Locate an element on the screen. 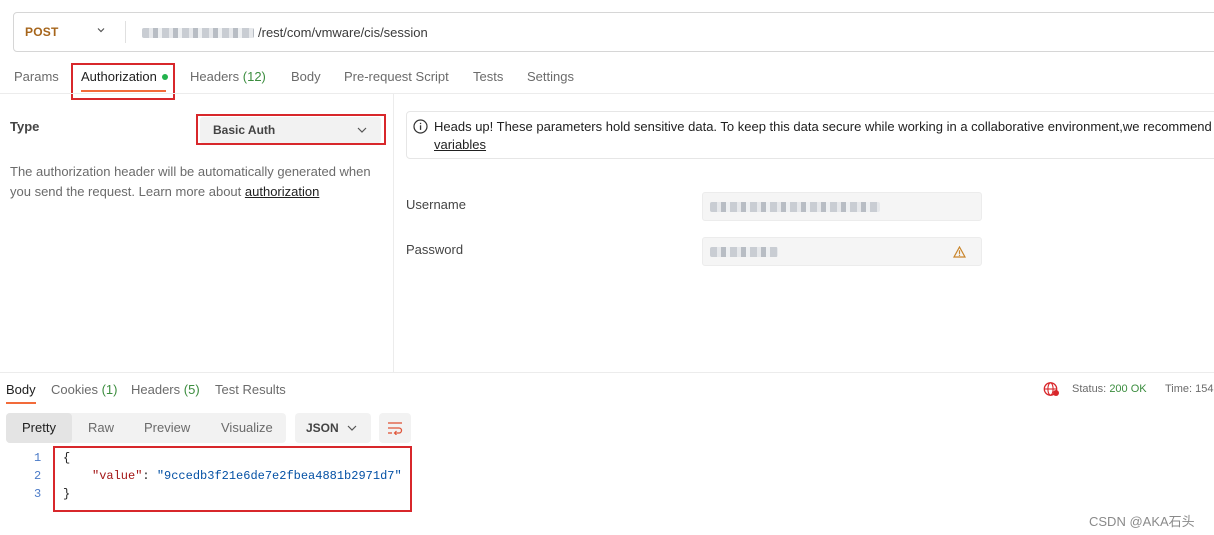  wrap-lines-button is located at coordinates (395, 428).